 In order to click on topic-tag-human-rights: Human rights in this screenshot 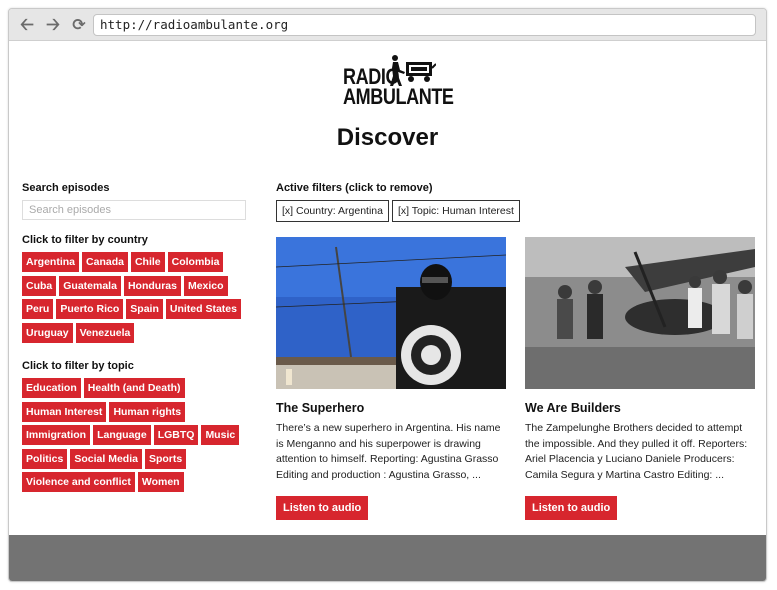, I will do `click(147, 411)`.